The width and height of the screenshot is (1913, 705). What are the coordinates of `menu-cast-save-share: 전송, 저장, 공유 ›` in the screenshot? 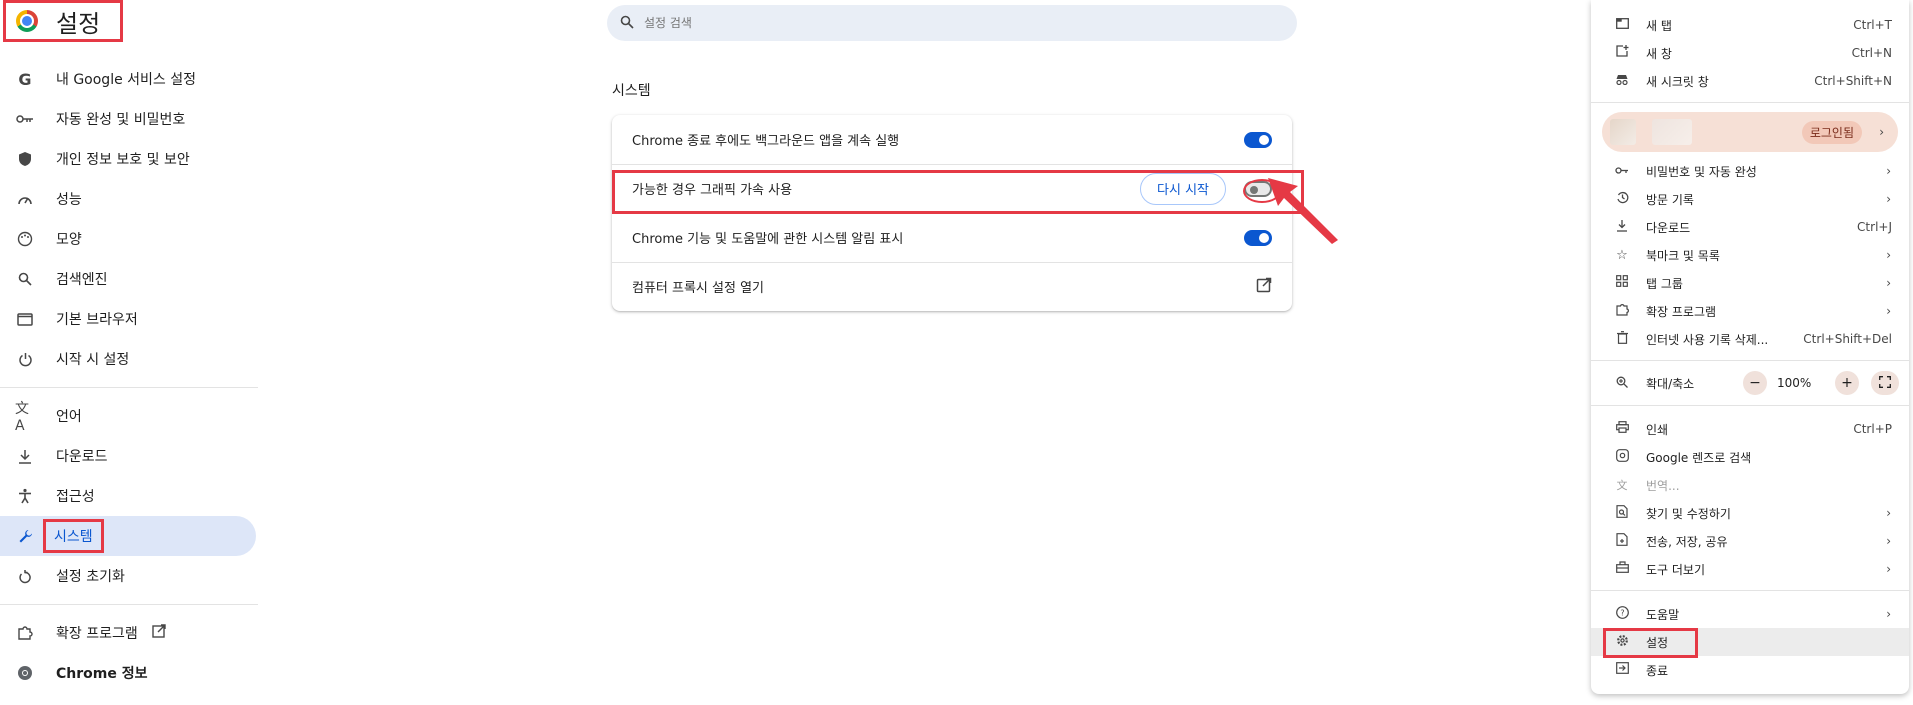 It's located at (1750, 541).